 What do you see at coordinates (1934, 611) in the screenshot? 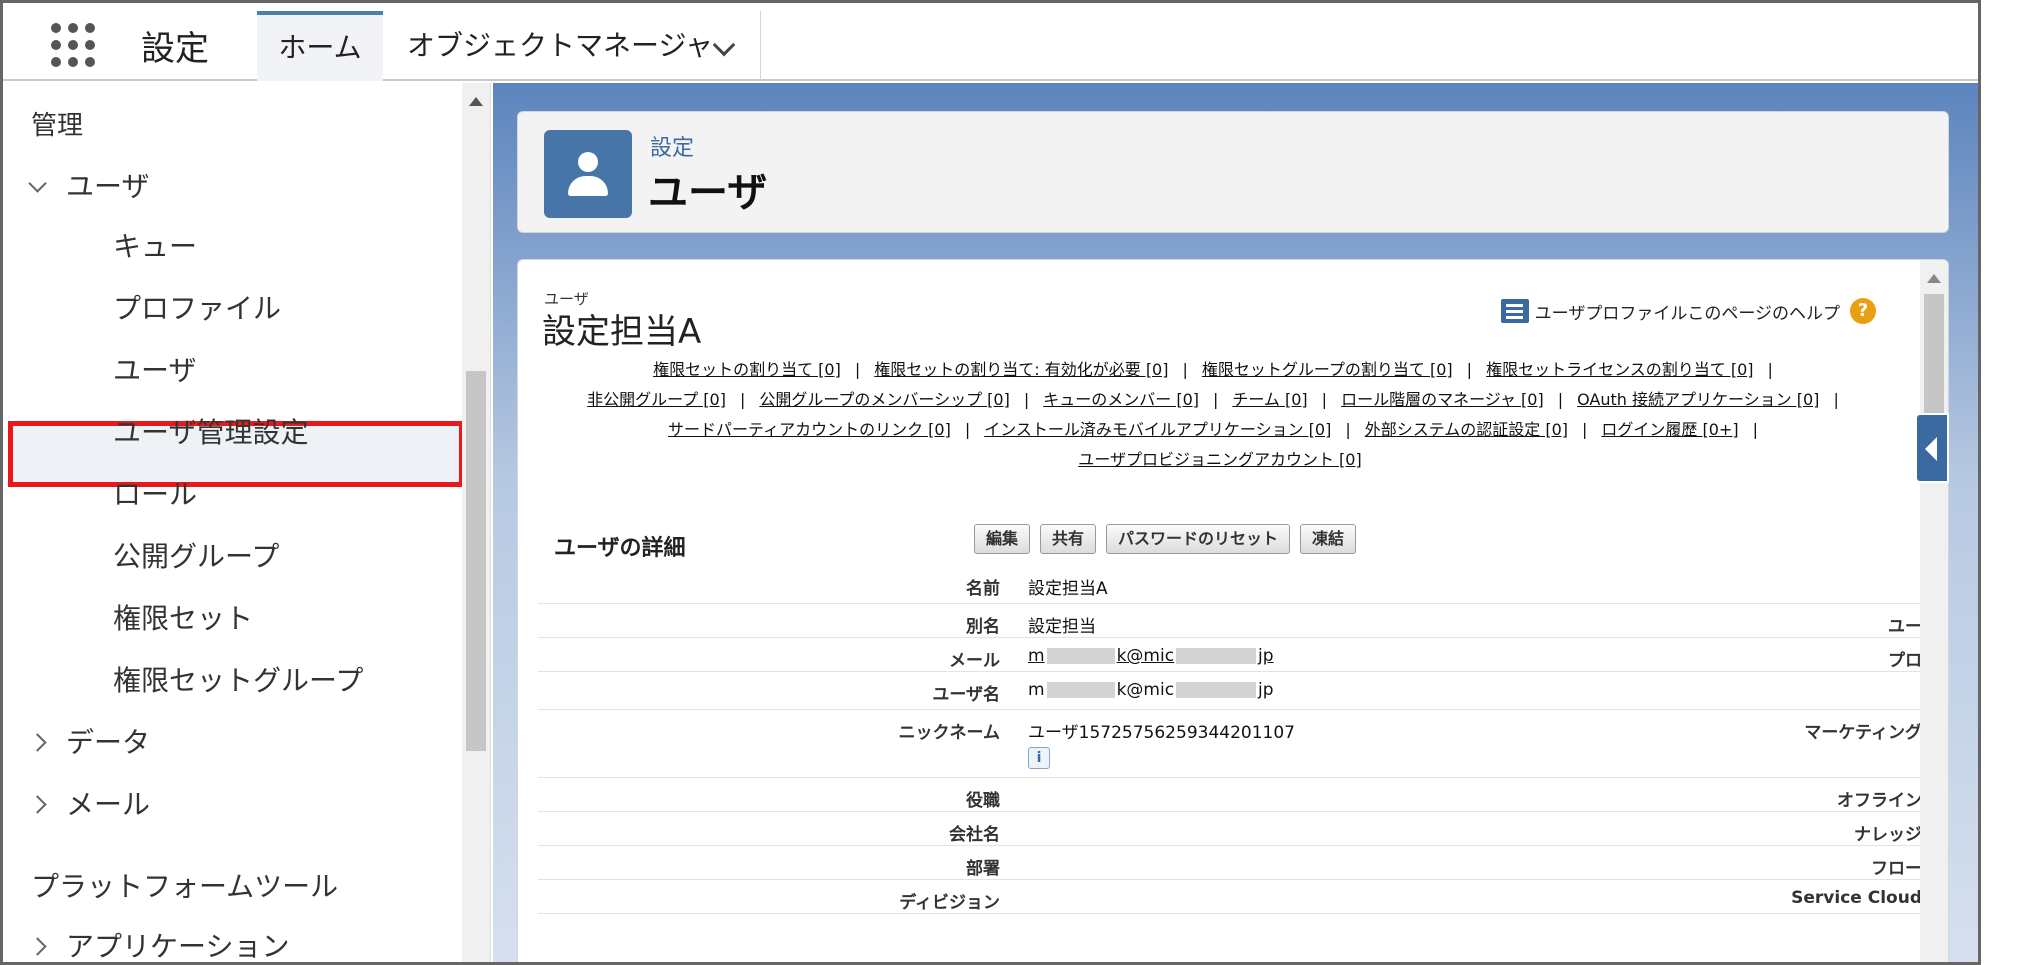
I see `content-scrollbar` at bounding box center [1934, 611].